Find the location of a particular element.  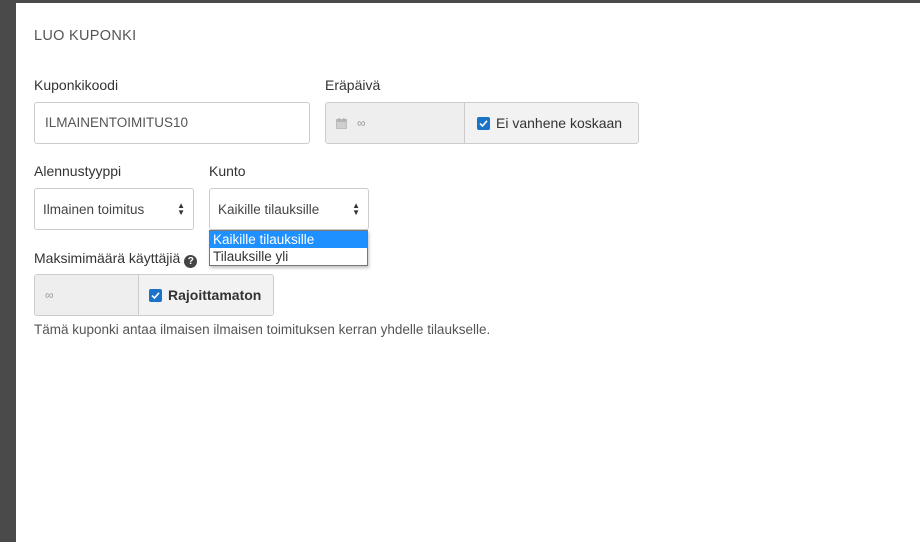

max-users-group: ∞ Rajoittamaton is located at coordinates (154, 295).